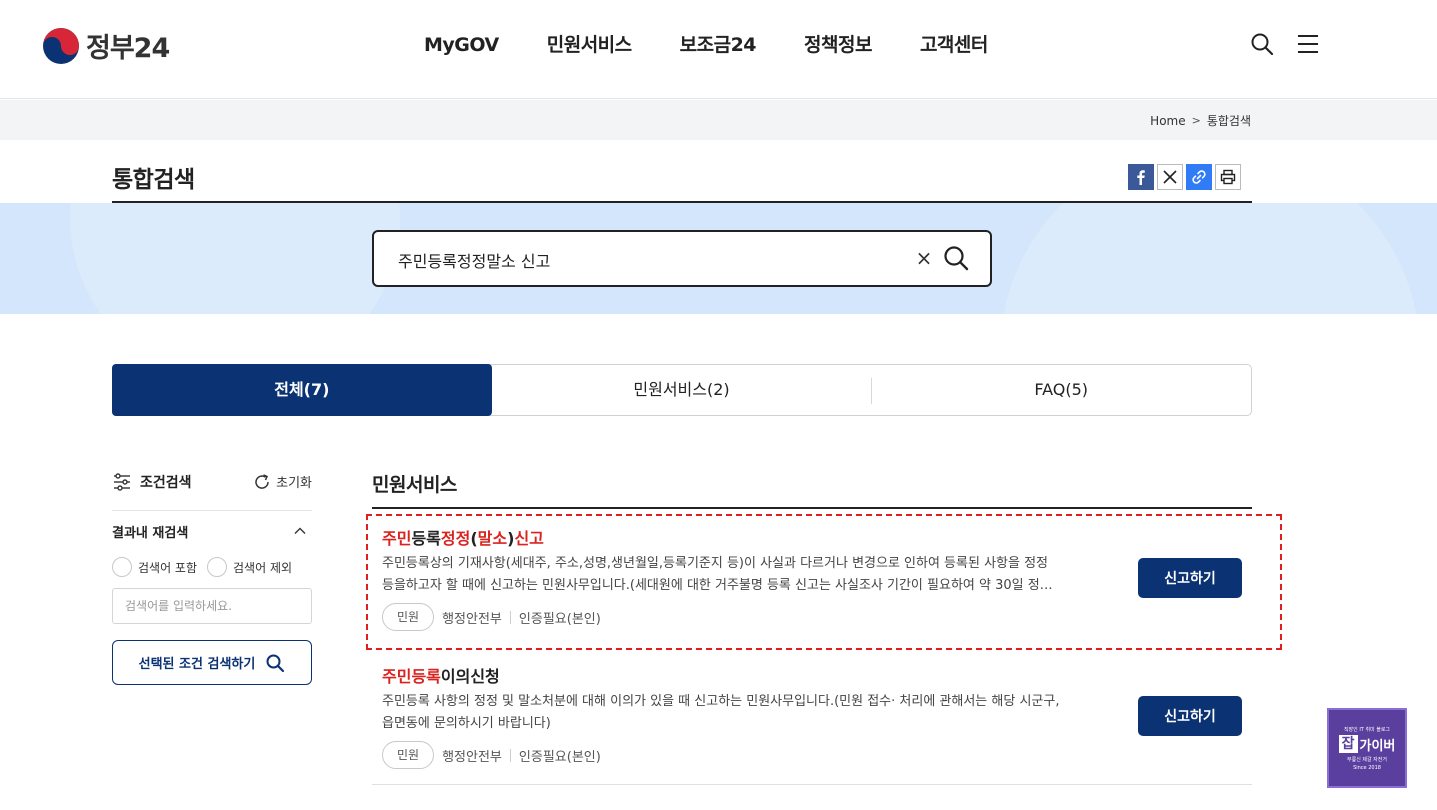 This screenshot has height=810, width=1437. What do you see at coordinates (455, 538) in the screenshot?
I see `title-keyword-highlight: 정정` at bounding box center [455, 538].